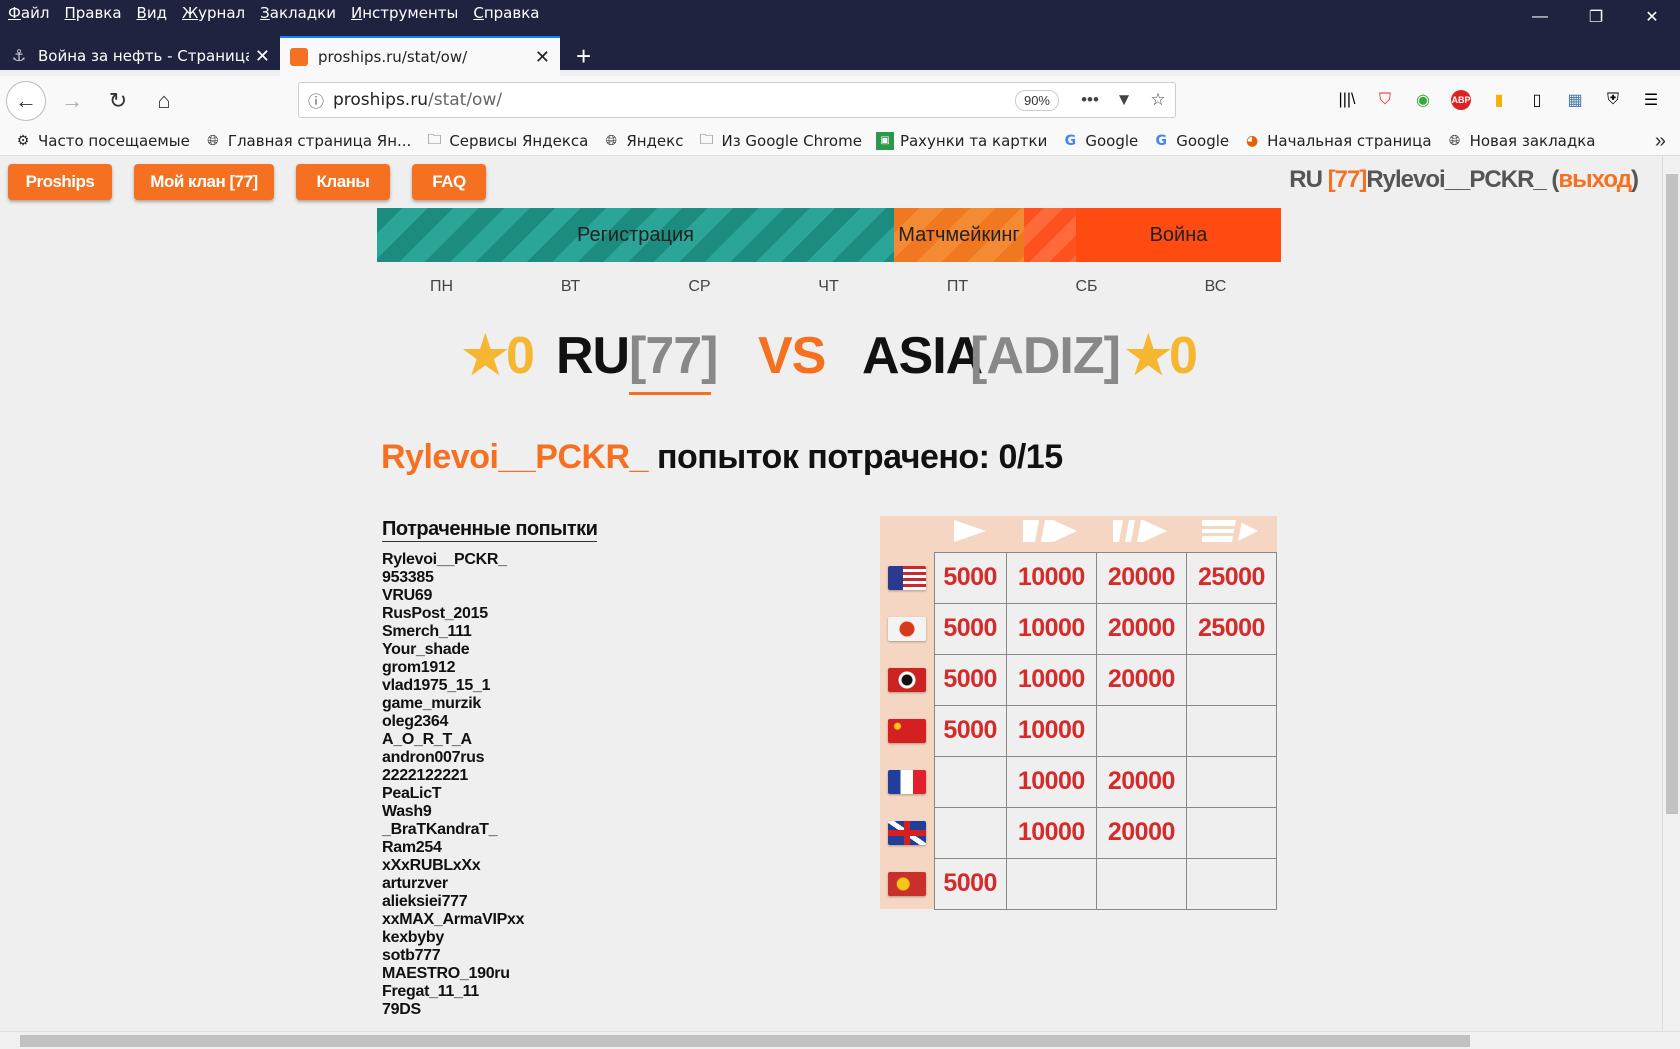  Describe the element at coordinates (1347, 100) in the screenshot. I see `library-icon: |||\` at that location.